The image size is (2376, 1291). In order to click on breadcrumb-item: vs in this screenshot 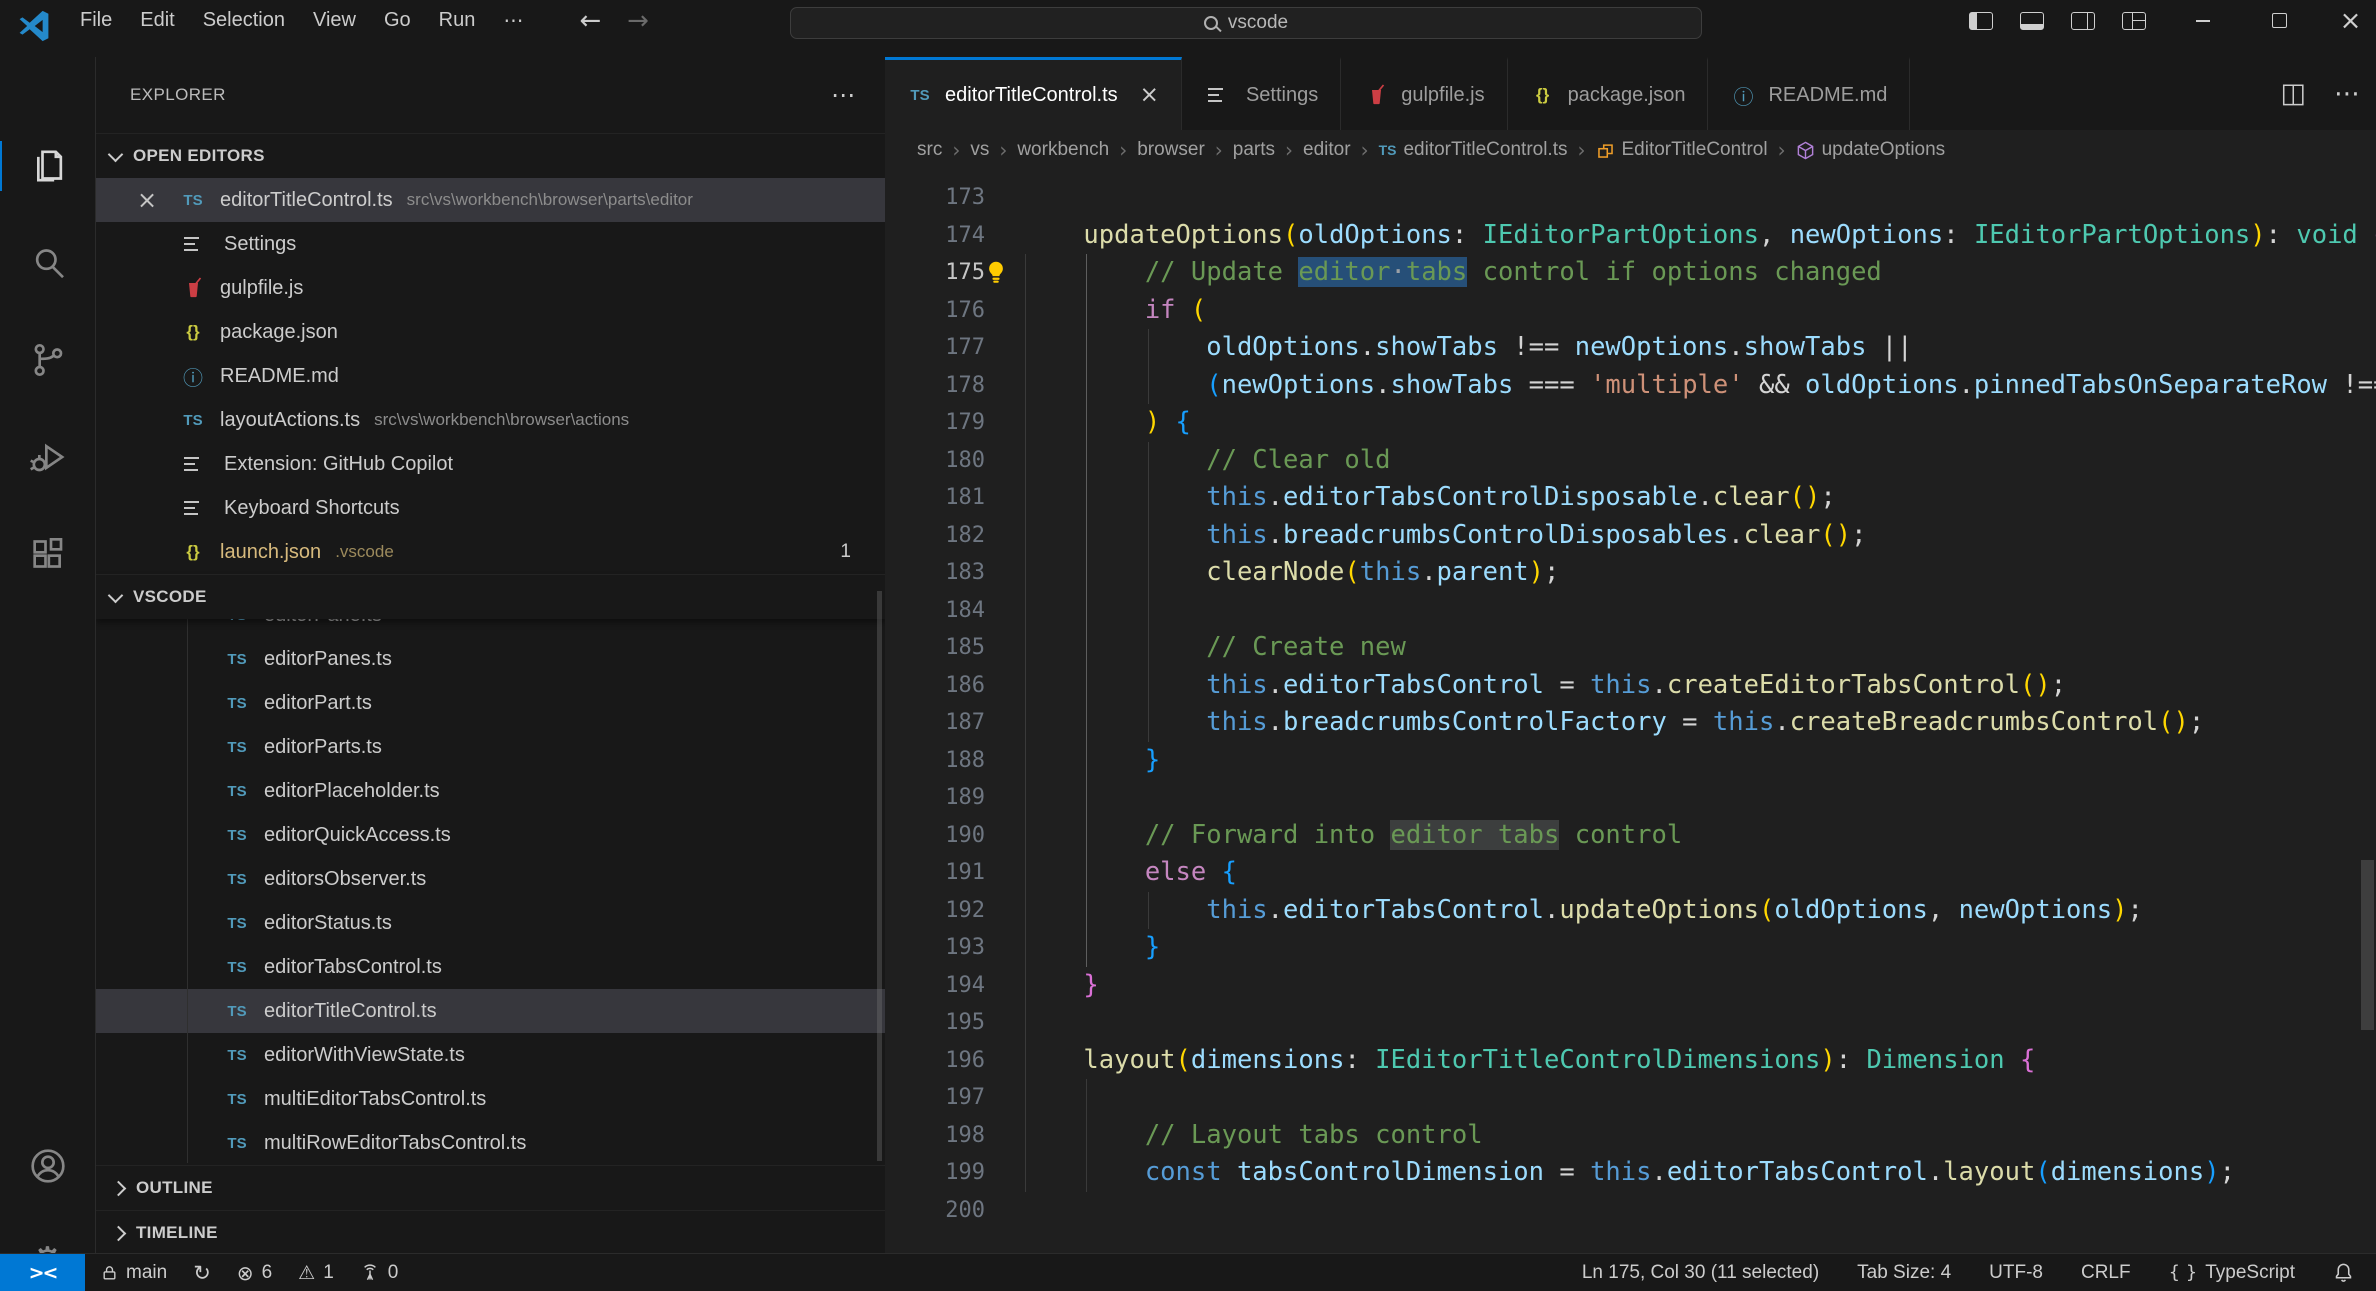, I will do `click(979, 150)`.